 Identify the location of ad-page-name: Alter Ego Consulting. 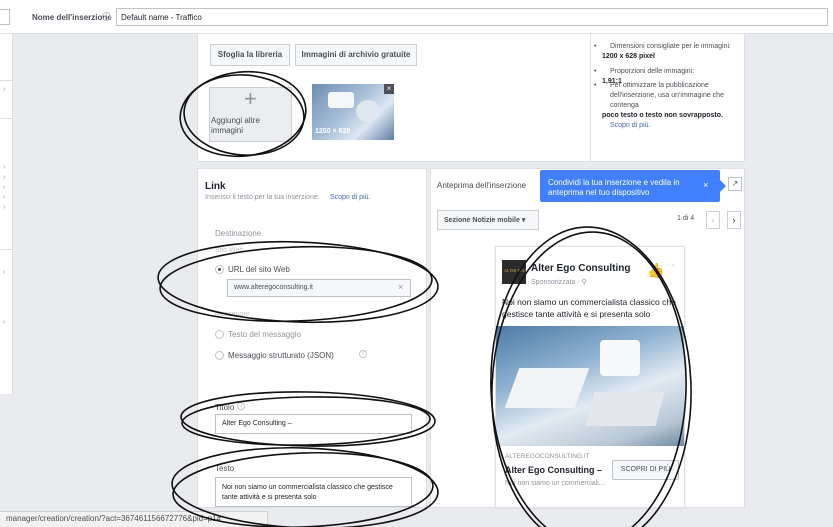
(581, 268).